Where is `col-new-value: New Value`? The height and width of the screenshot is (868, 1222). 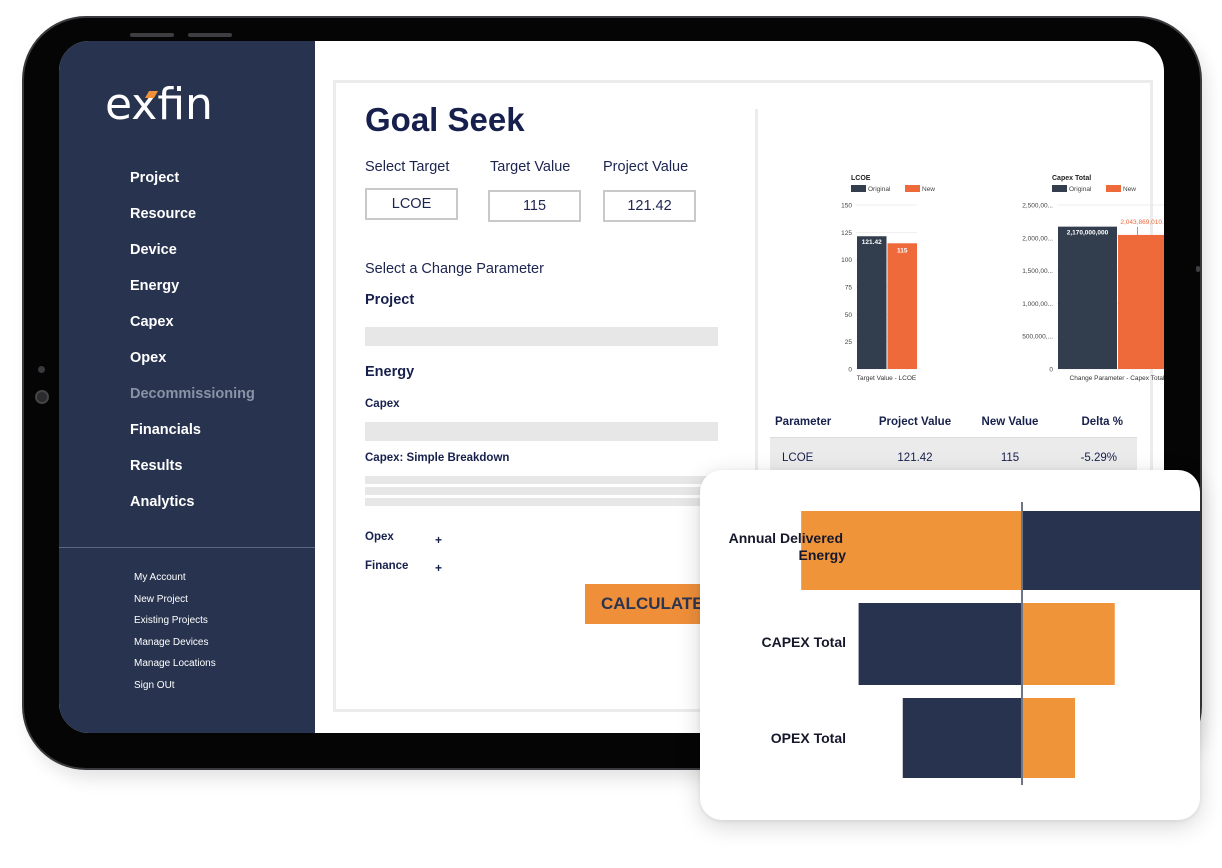 col-new-value: New Value is located at coordinates (1010, 421).